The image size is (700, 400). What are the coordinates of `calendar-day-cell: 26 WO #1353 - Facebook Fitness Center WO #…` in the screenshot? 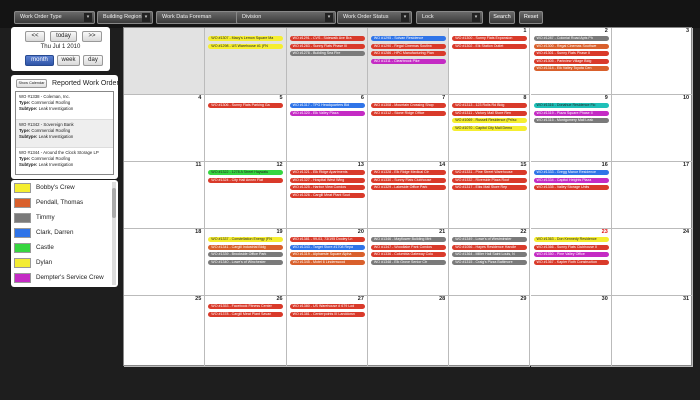 It's located at (246, 331).